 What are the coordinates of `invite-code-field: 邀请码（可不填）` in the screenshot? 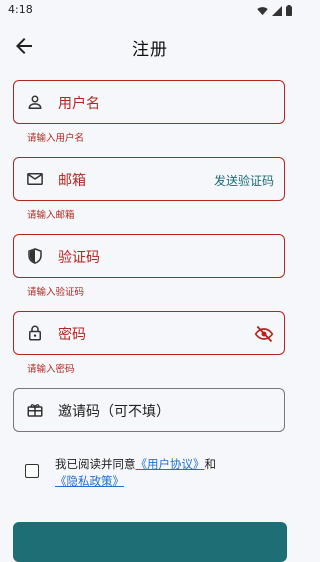 It's located at (149, 410).